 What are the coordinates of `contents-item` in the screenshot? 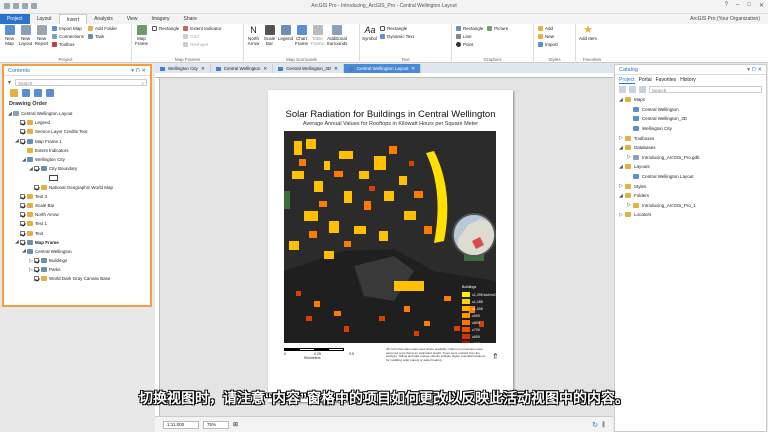 It's located at (77, 177).